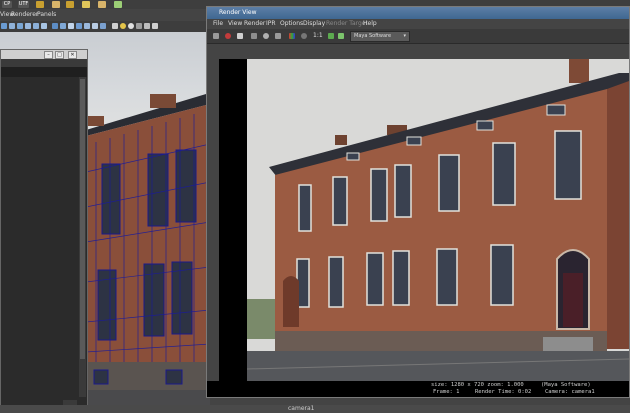 The height and width of the screenshot is (413, 630). I want to click on isolate-icon, so click(55, 26).